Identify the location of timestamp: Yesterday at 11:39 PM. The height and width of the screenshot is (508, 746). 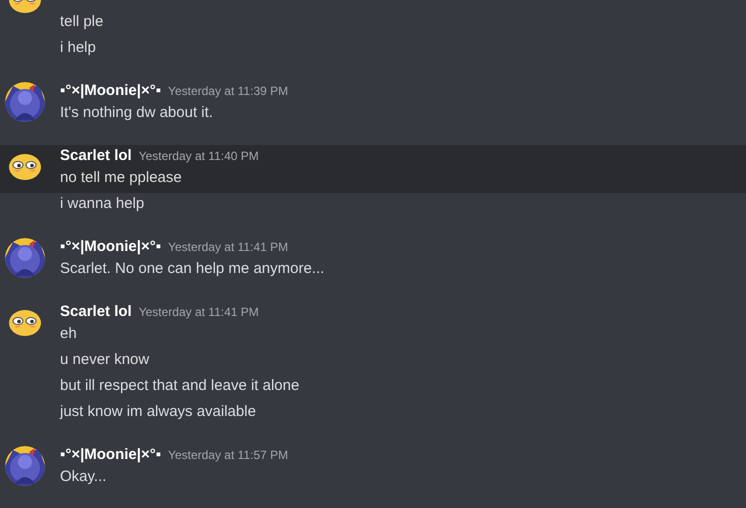
(228, 91).